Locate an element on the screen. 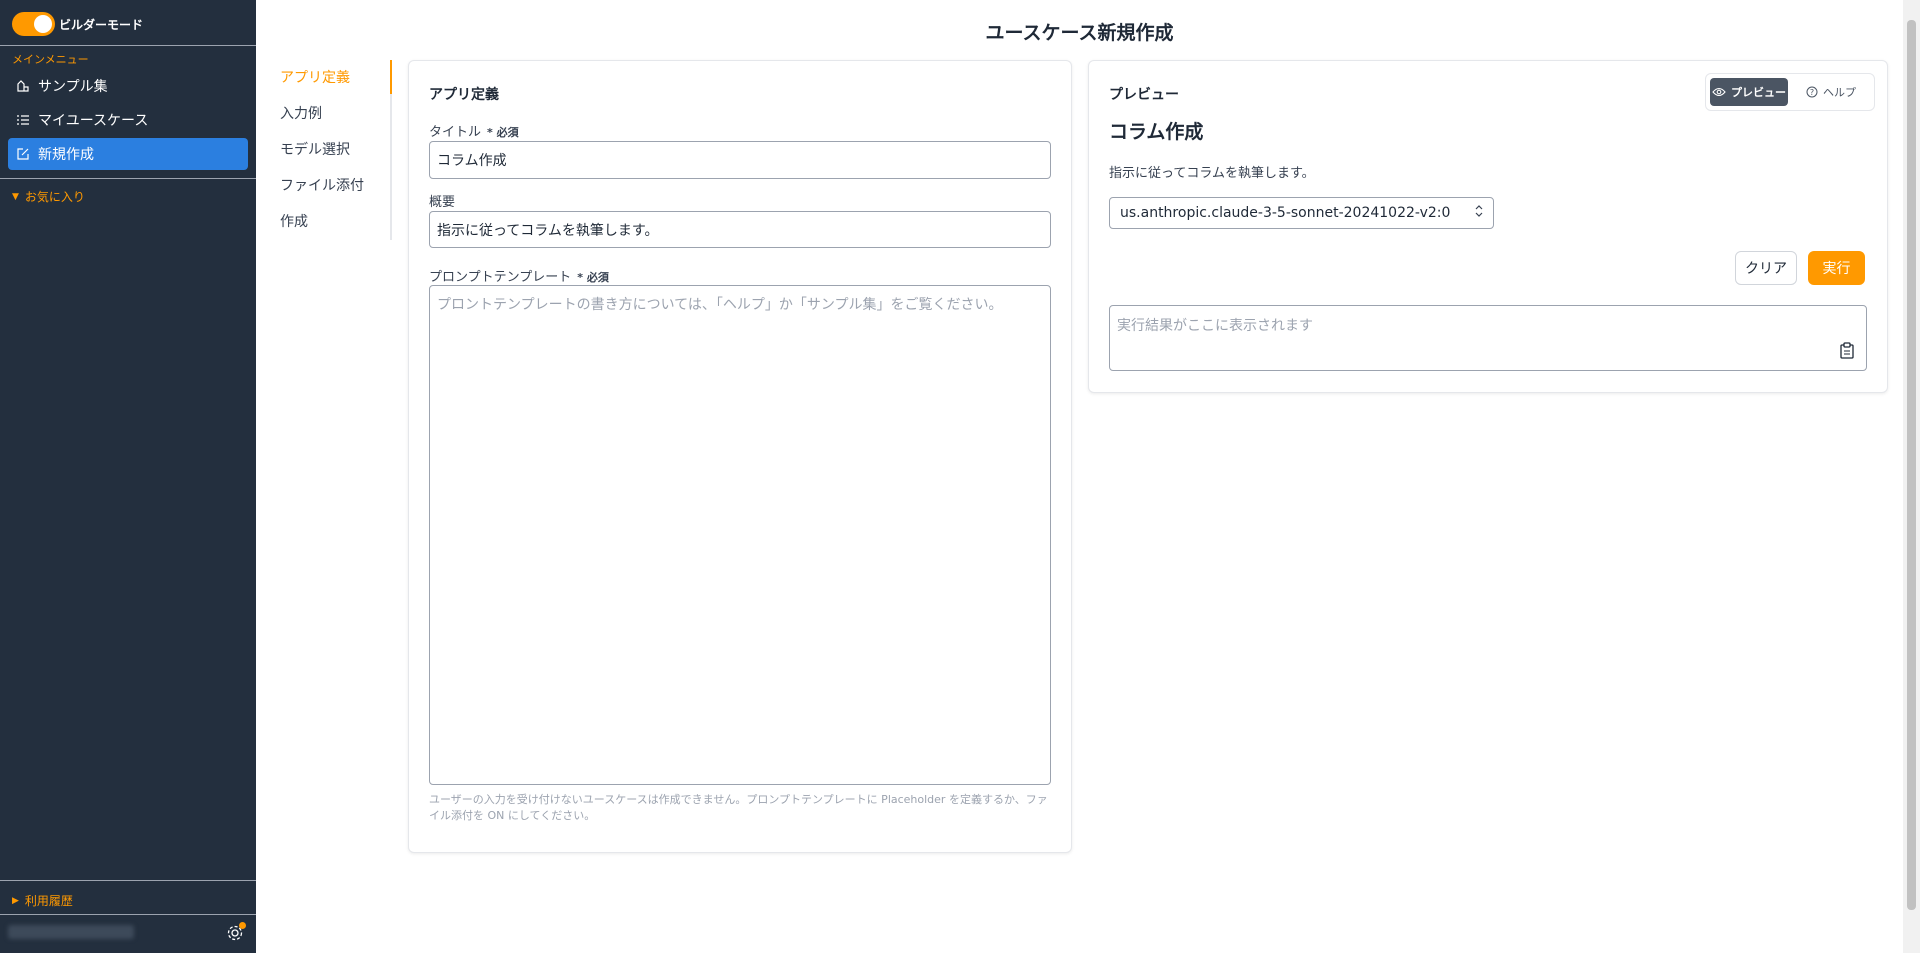  clipboard-icon is located at coordinates (1848, 351).